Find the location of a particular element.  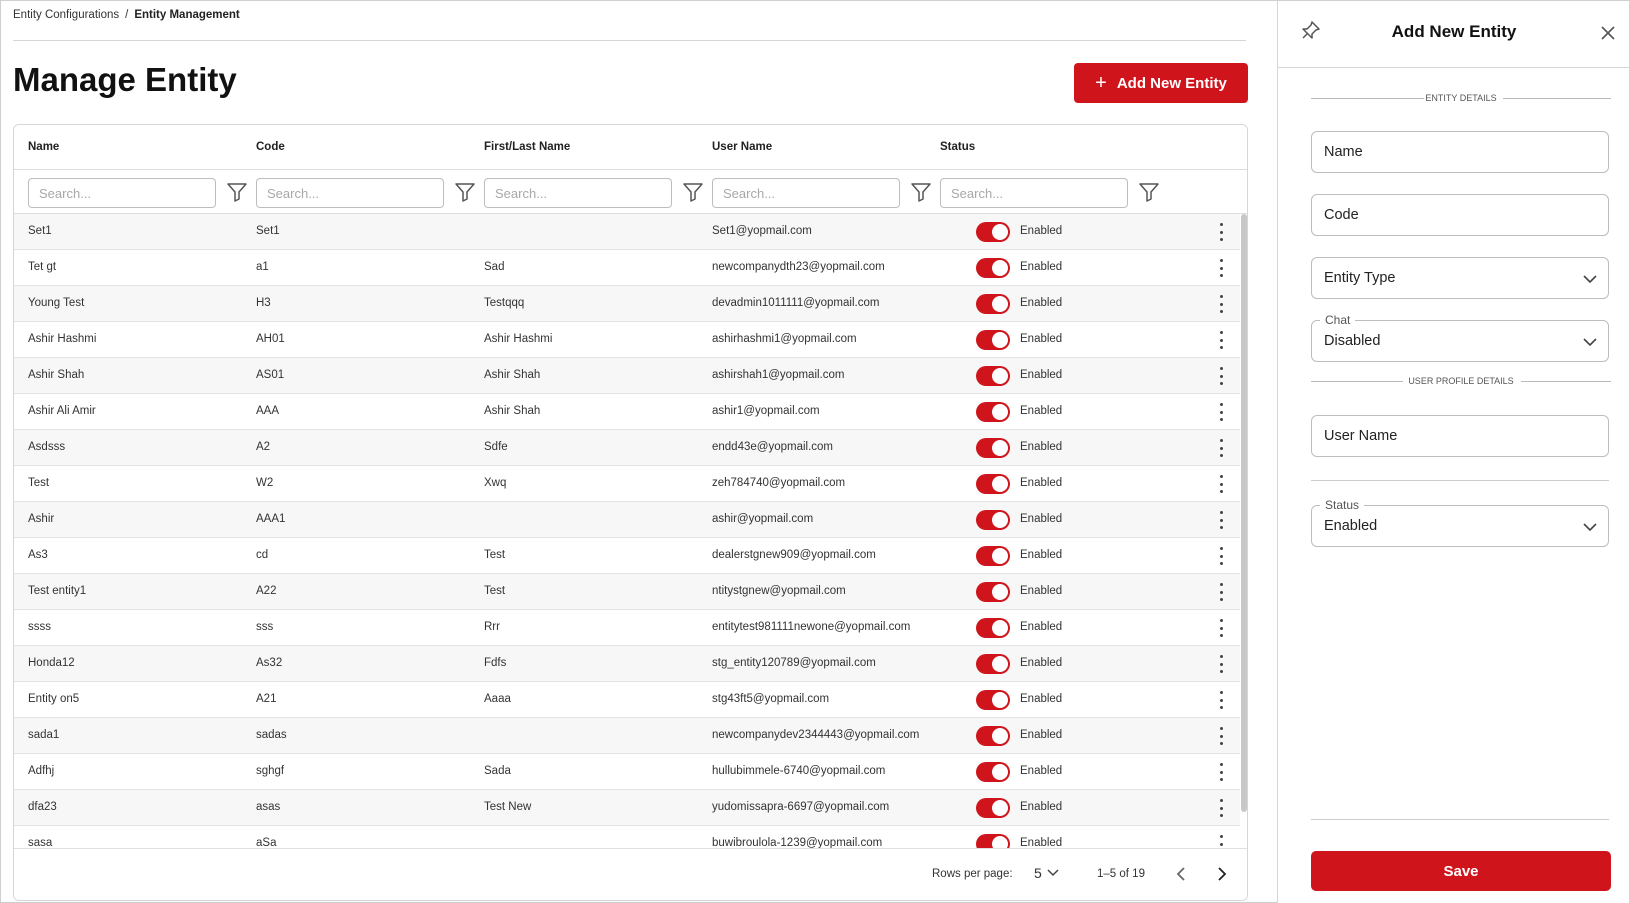

search-input-user-name is located at coordinates (806, 193).